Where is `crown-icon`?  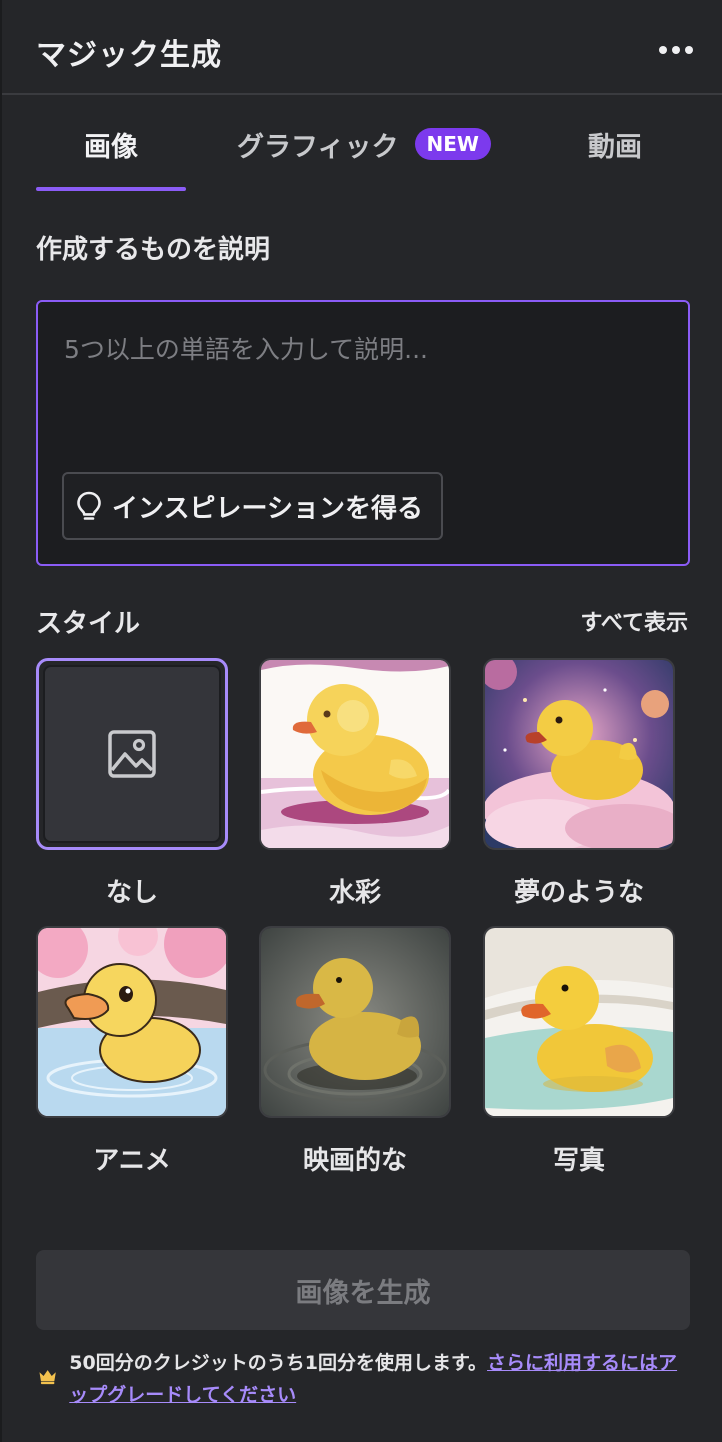 crown-icon is located at coordinates (47, 1377).